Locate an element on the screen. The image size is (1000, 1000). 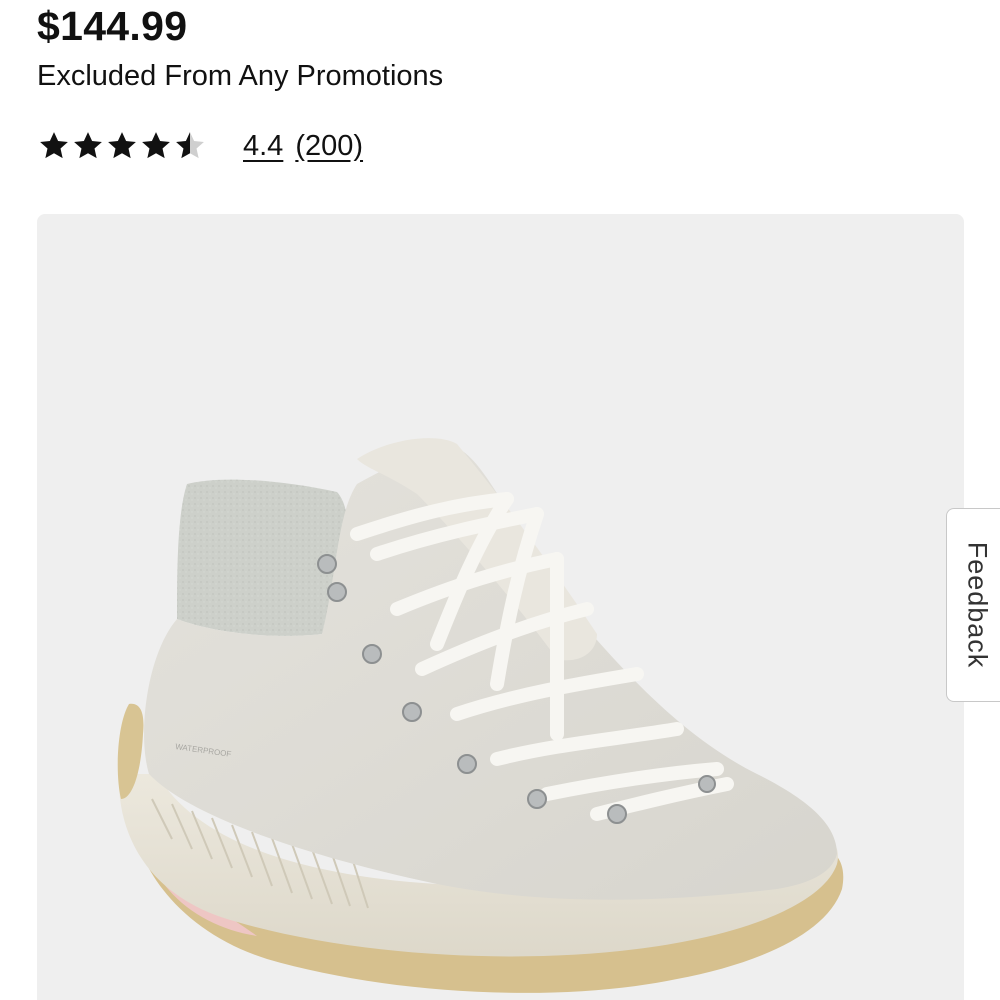
promotion-exclusion-note: Excluded From Any Promotions is located at coordinates (240, 76).